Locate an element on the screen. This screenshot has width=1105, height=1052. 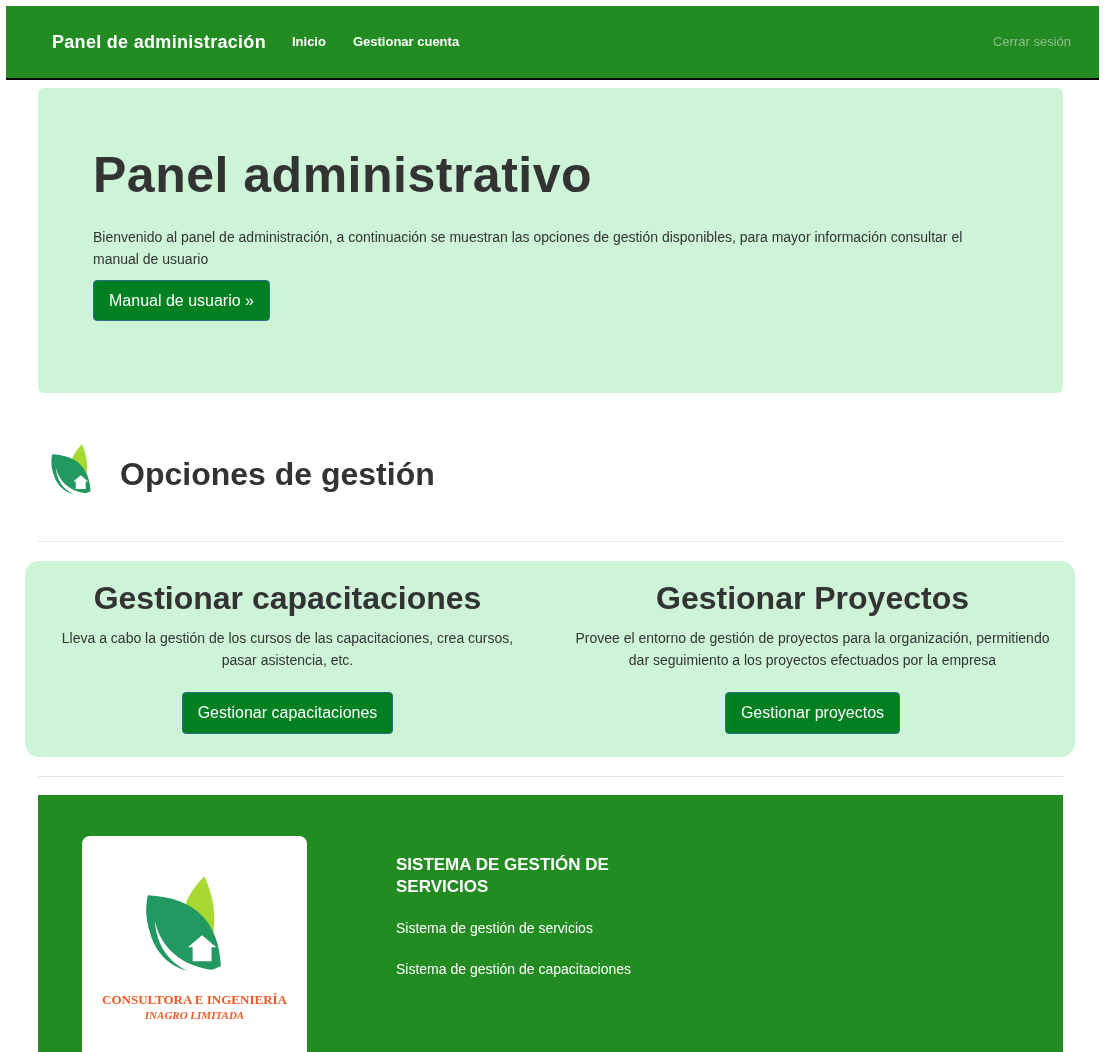
option-text: Lleva a cabo la gestión de los cursos de las capacitaciones, crea cursos, pasar asistencia, etc. is located at coordinates (287, 649).